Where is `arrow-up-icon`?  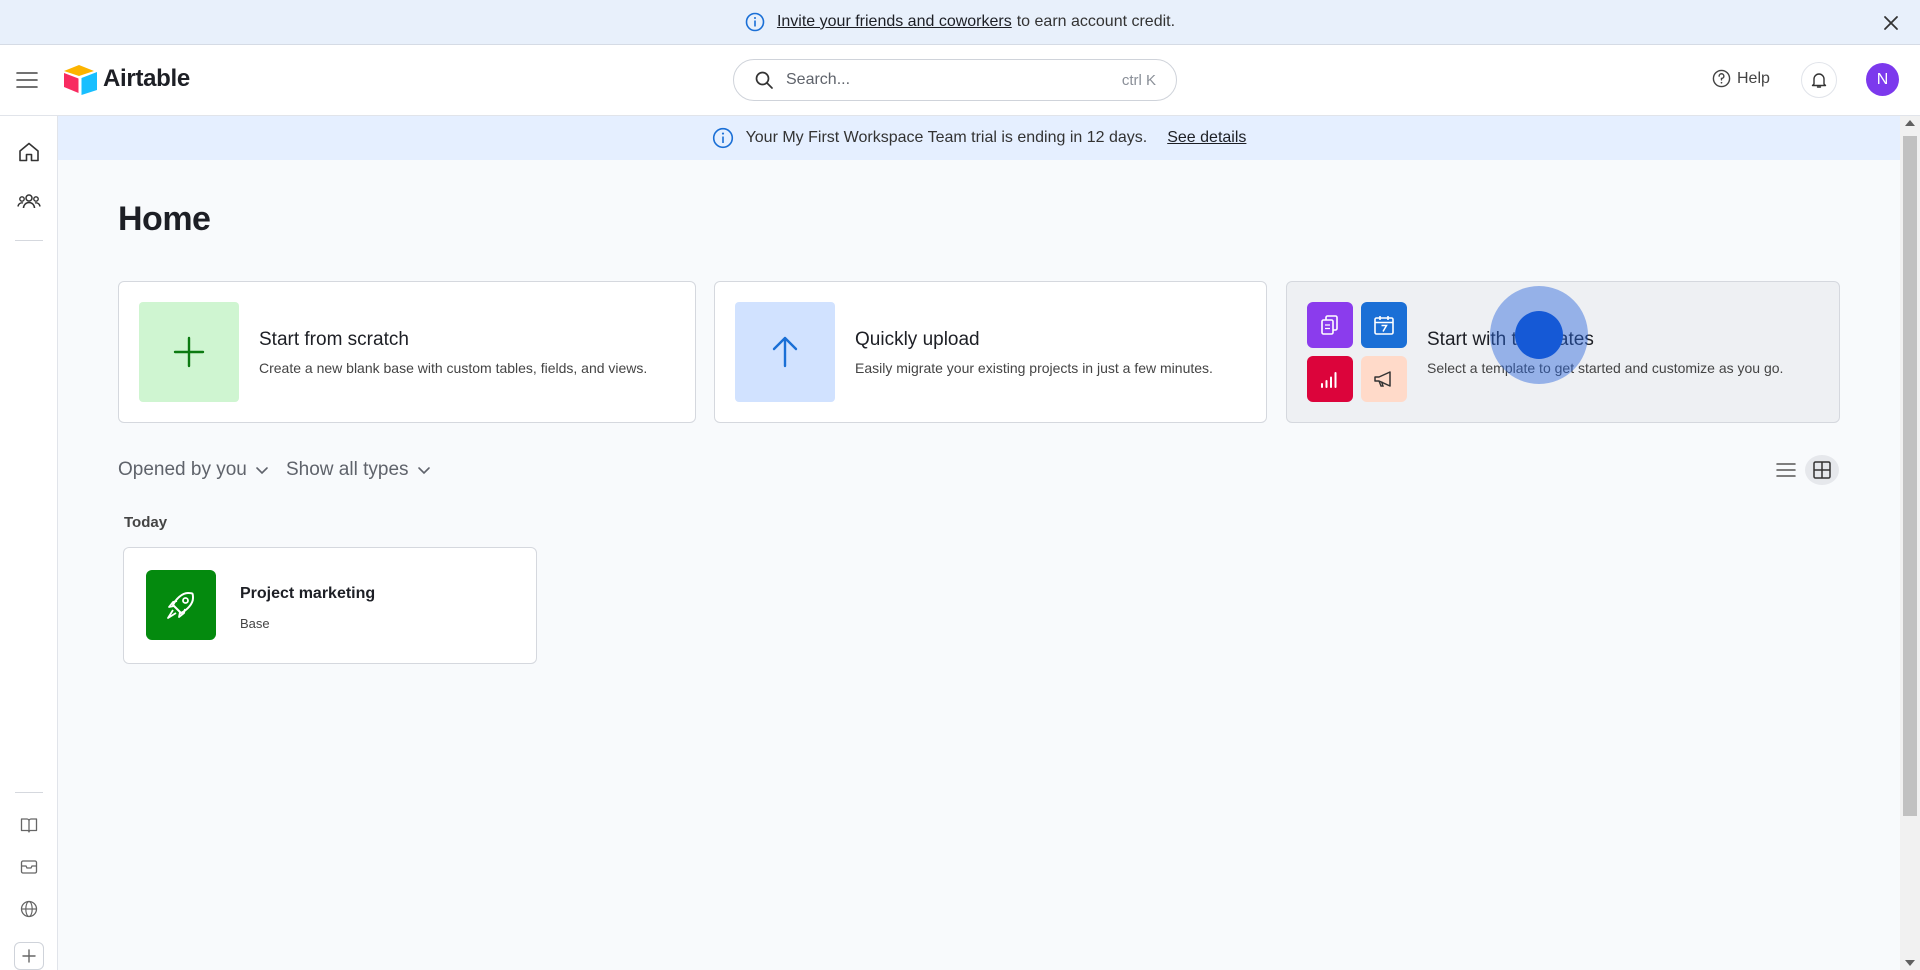
arrow-up-icon is located at coordinates (785, 352).